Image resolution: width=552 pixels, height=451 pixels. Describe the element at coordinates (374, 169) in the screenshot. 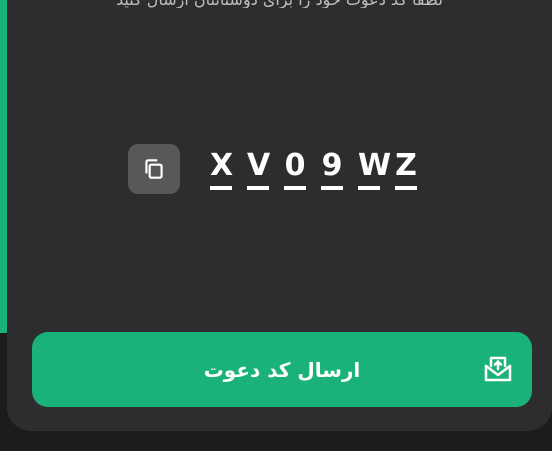

I see `invite-code-char: W` at that location.